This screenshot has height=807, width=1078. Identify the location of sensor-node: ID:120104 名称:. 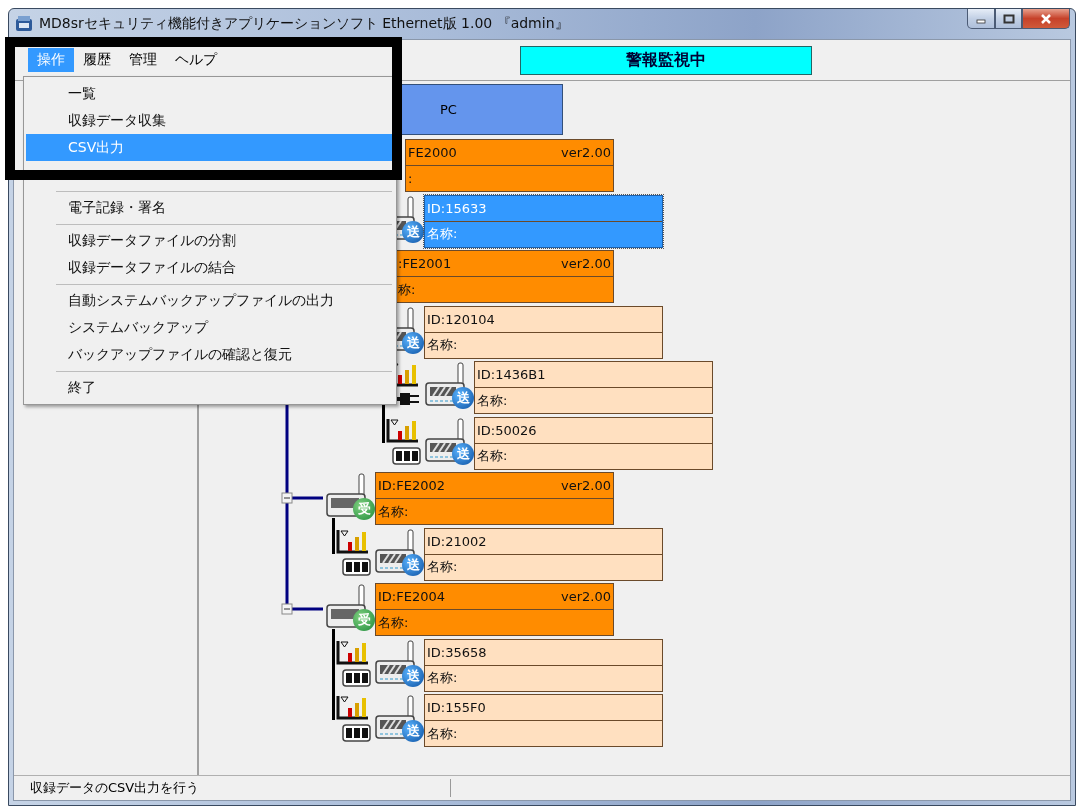
(543, 332).